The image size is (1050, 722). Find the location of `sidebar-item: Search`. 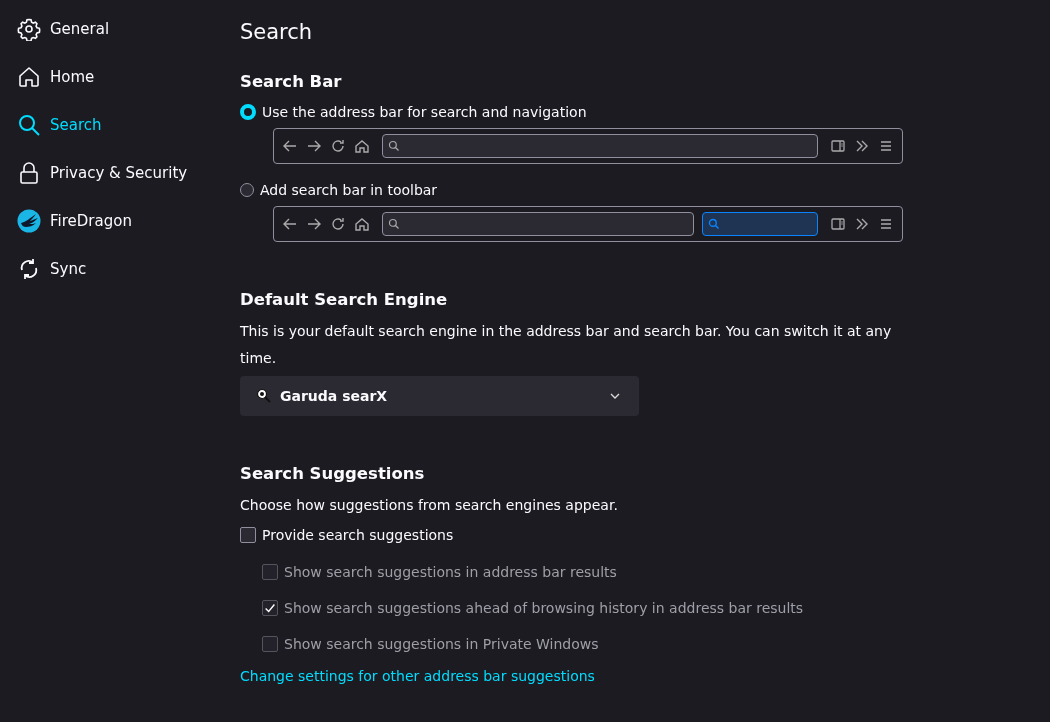

sidebar-item: Search is located at coordinates (120, 125).